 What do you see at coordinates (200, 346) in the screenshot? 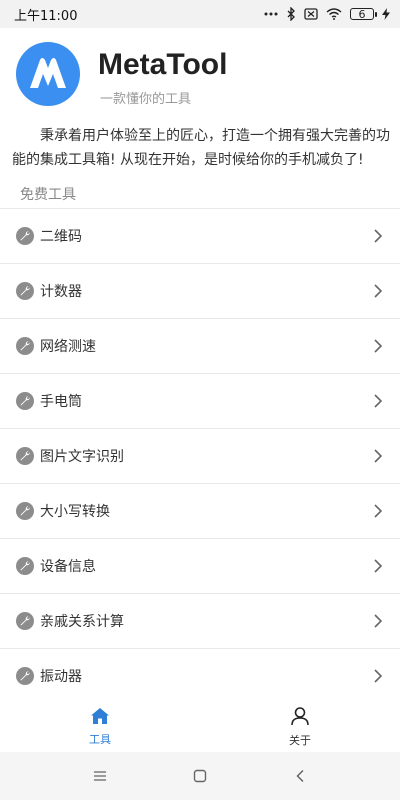
I see `tool-item-speedtest: 网络测速` at bounding box center [200, 346].